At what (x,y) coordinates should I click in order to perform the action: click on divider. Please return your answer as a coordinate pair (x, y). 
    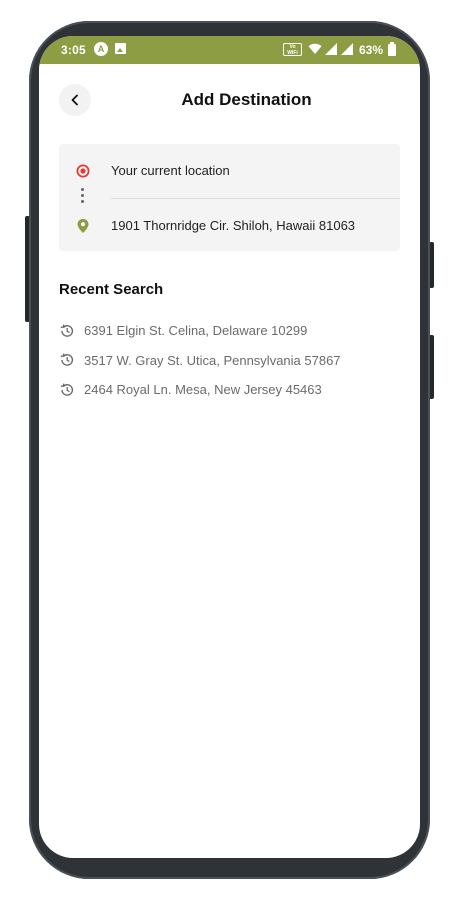
    Looking at the image, I should click on (255, 198).